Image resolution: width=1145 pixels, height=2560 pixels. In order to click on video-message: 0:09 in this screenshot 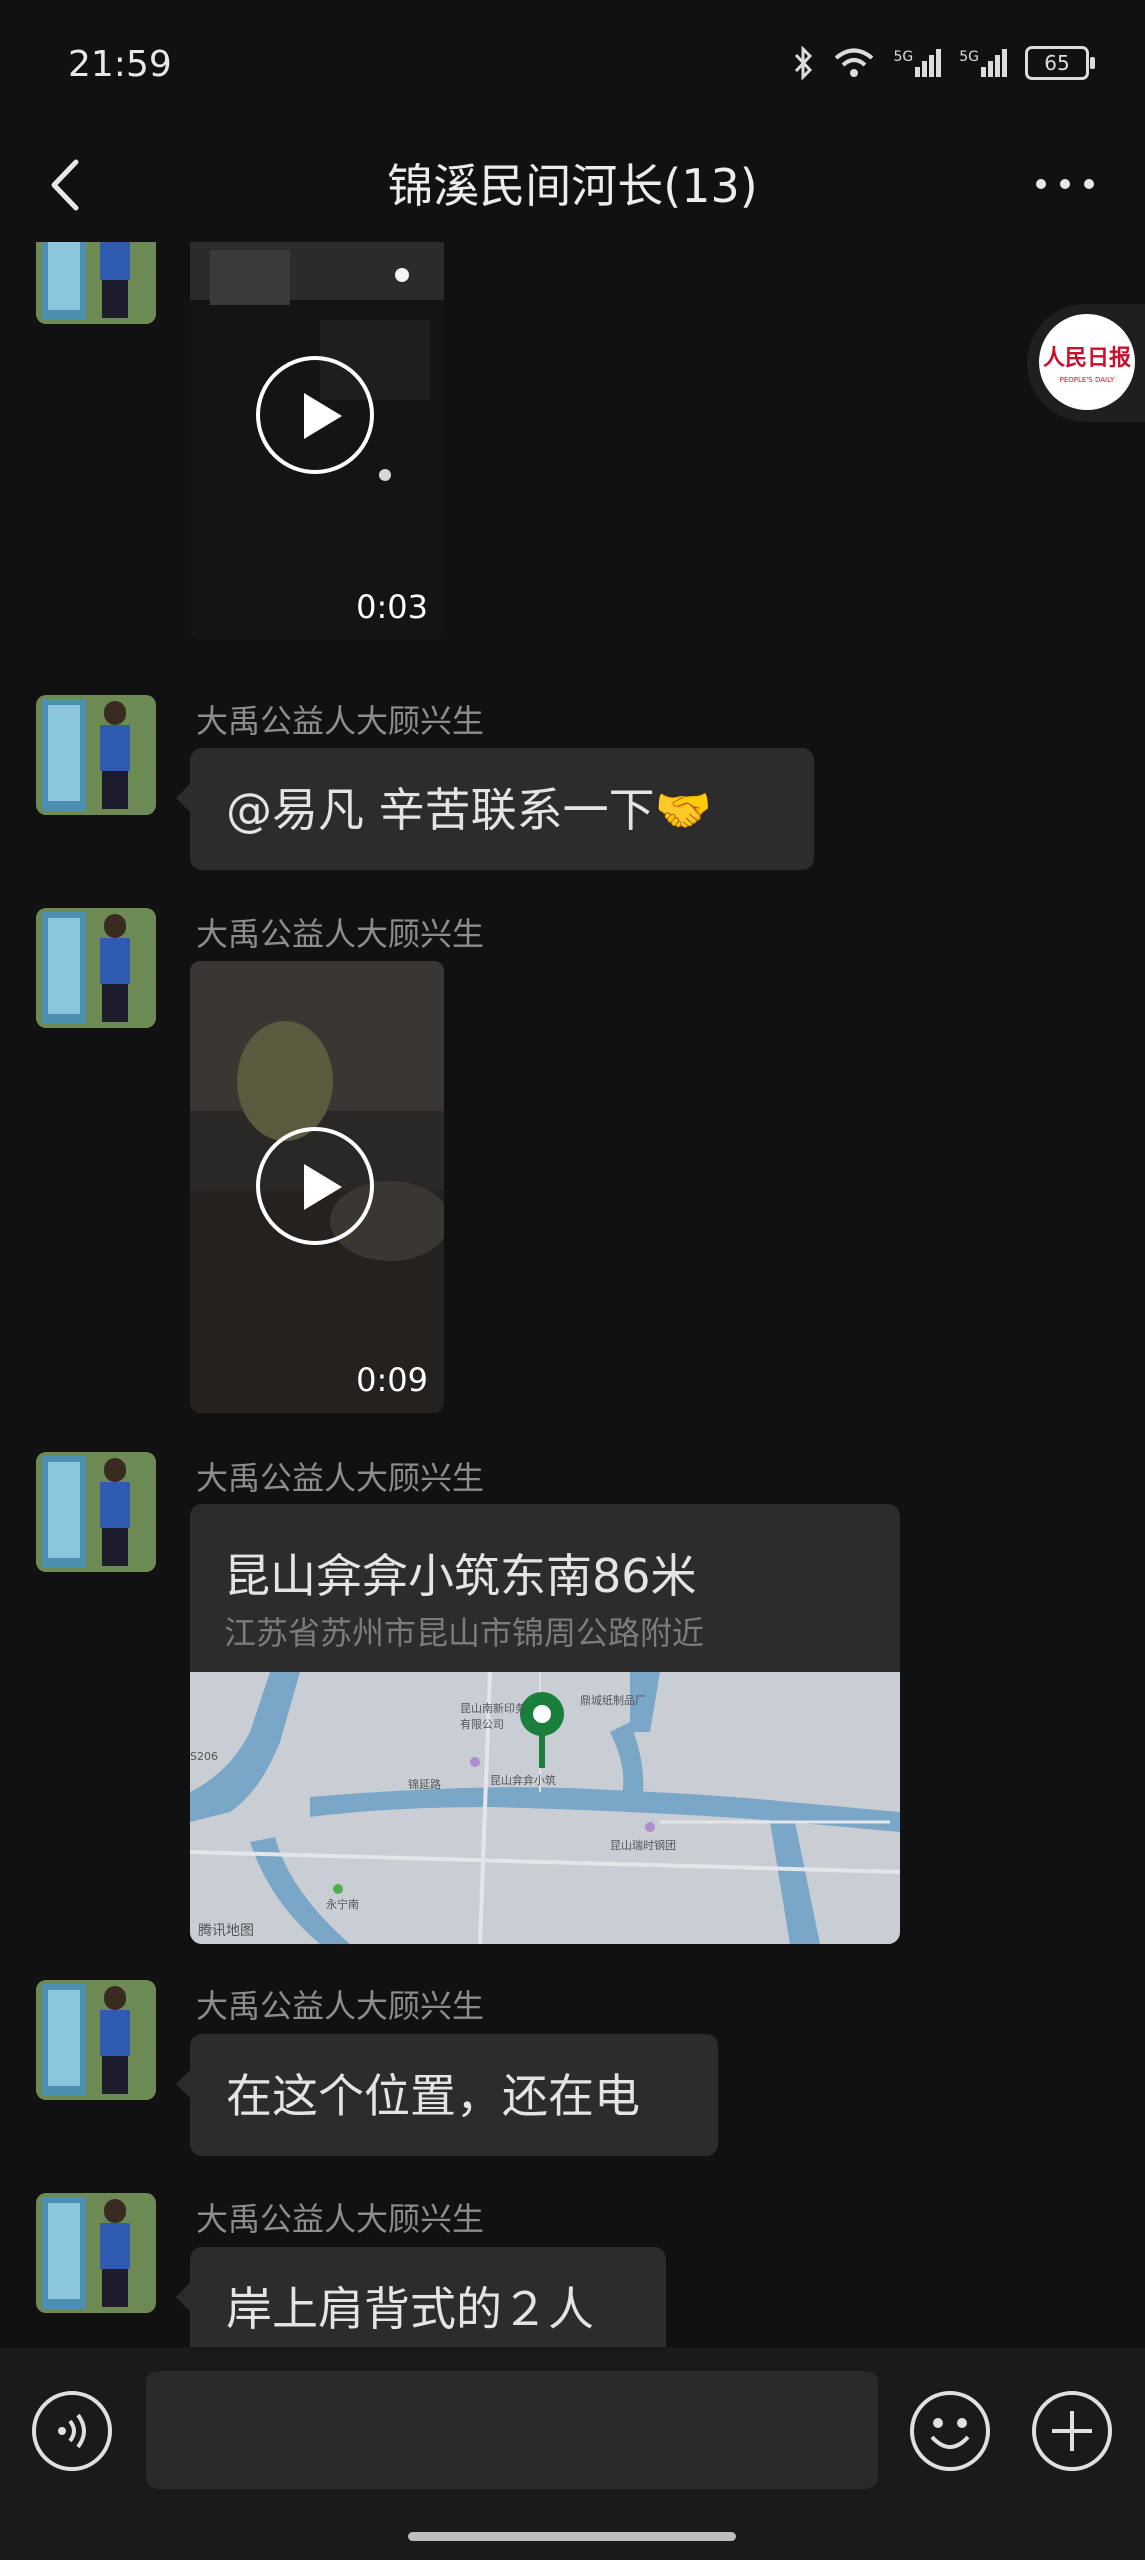, I will do `click(317, 1187)`.